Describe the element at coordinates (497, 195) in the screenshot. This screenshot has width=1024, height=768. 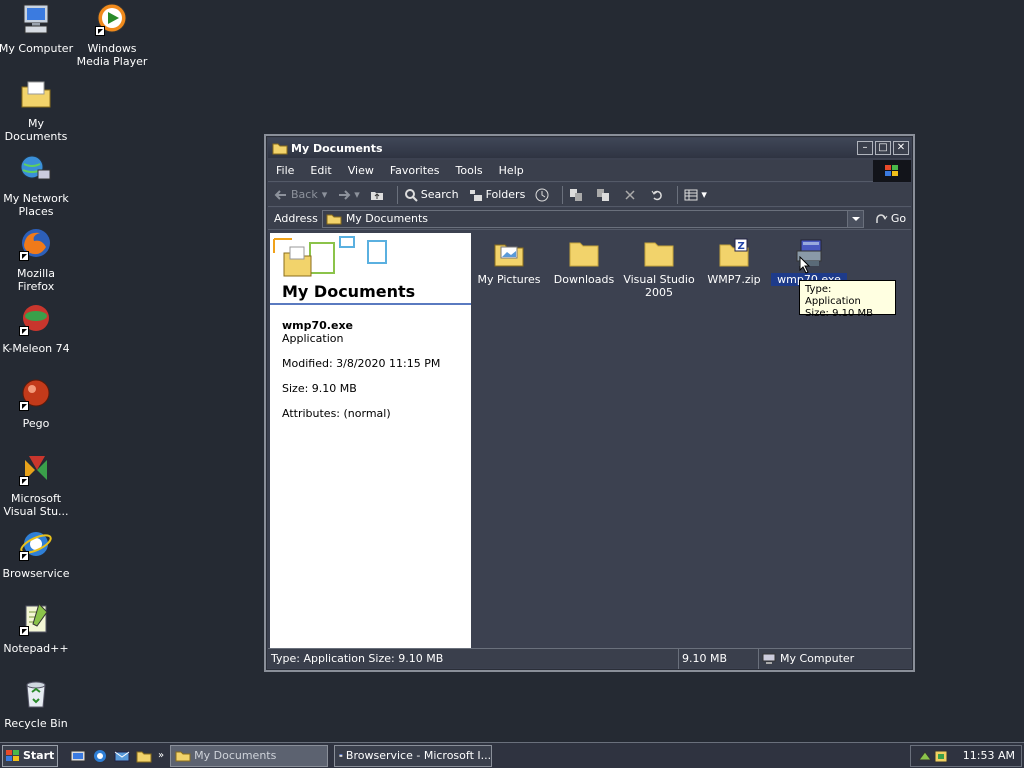
I see `folders-button: Folders` at that location.